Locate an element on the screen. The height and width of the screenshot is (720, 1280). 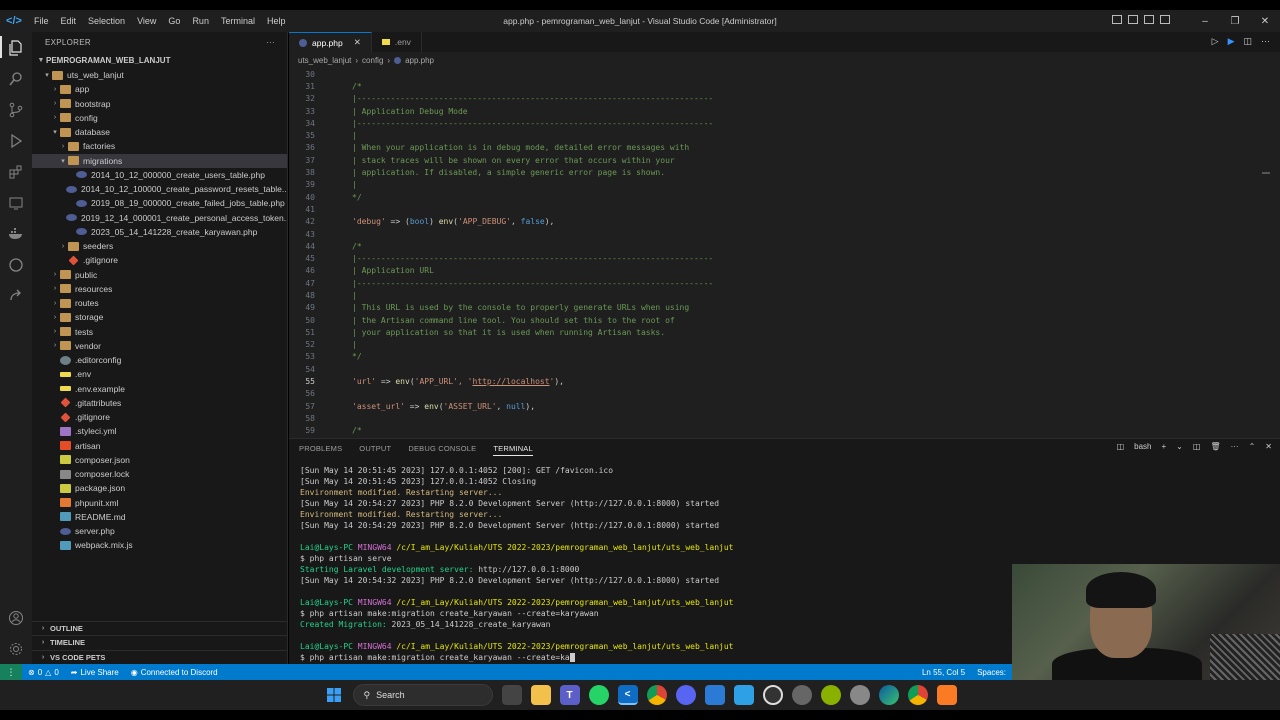
tree-file: composer.lock is located at coordinates (159, 474).